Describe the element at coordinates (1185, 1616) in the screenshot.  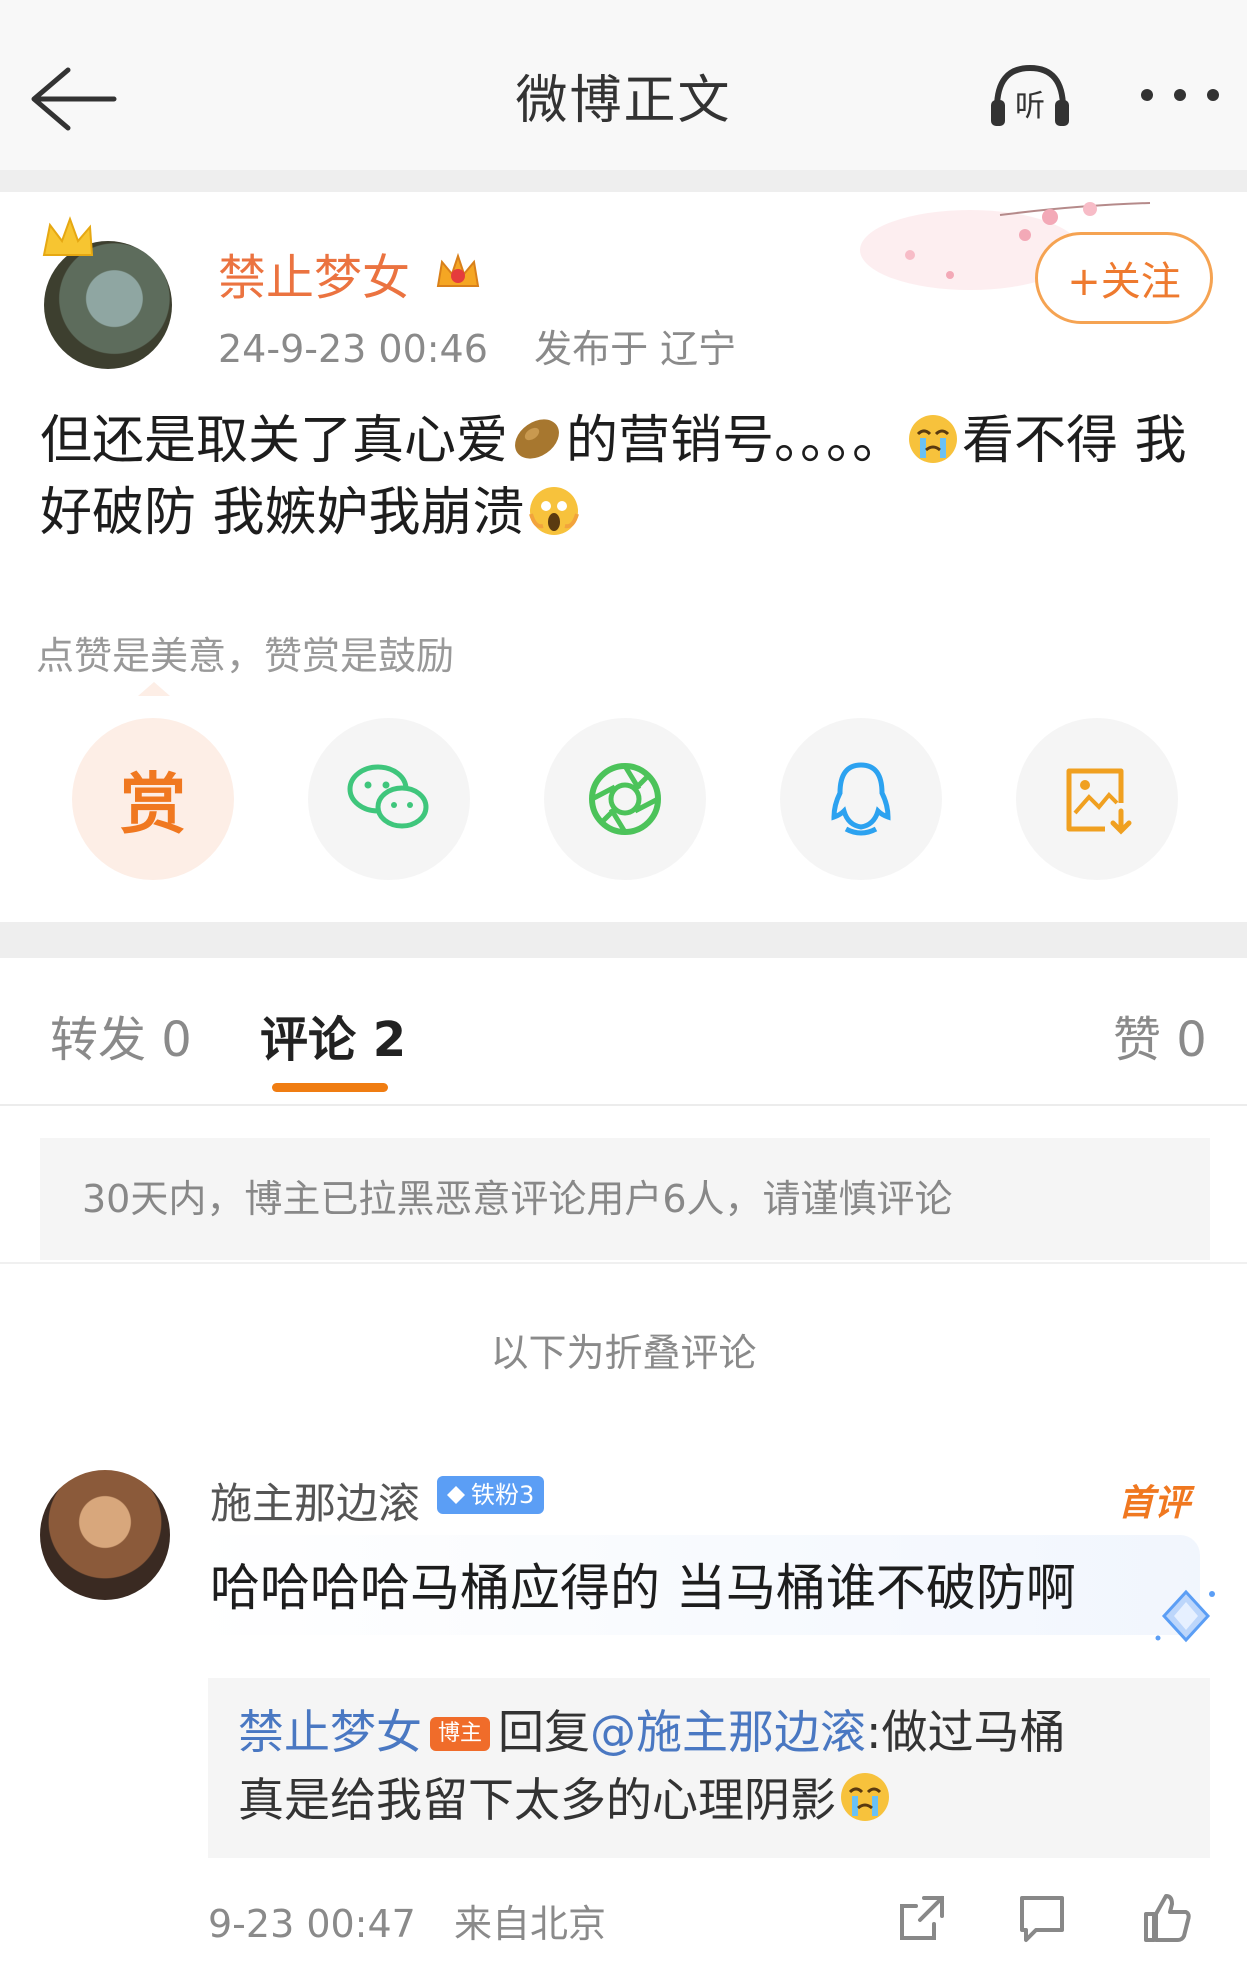
I see `diamond-sparkle-decoration-icon` at that location.